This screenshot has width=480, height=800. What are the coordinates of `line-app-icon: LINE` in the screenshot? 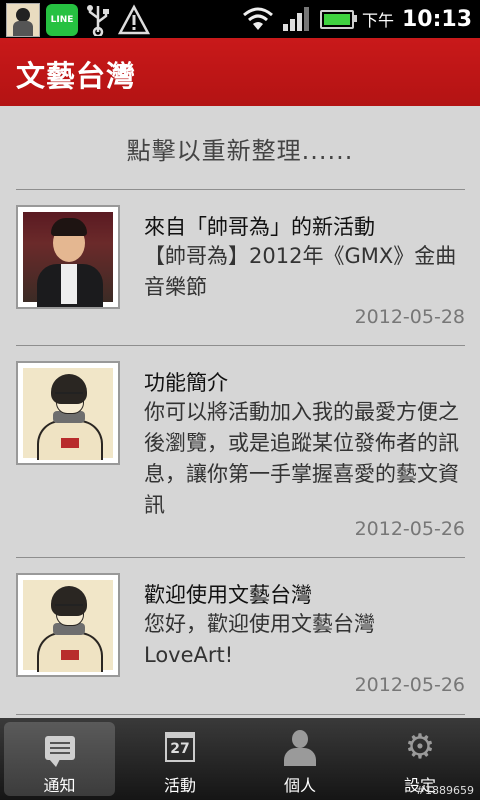 It's located at (62, 20).